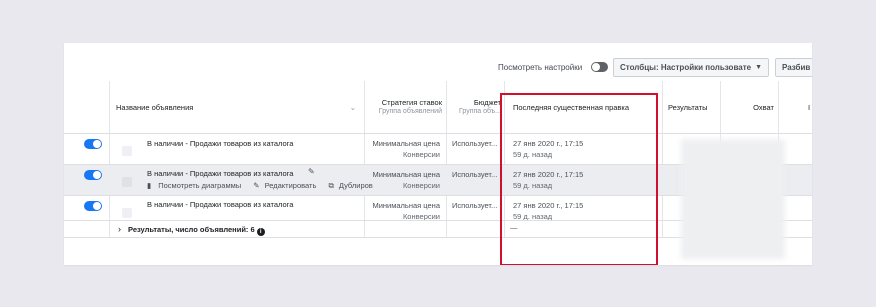 The image size is (876, 307). What do you see at coordinates (260, 232) in the screenshot?
I see `info-icon: i` at bounding box center [260, 232].